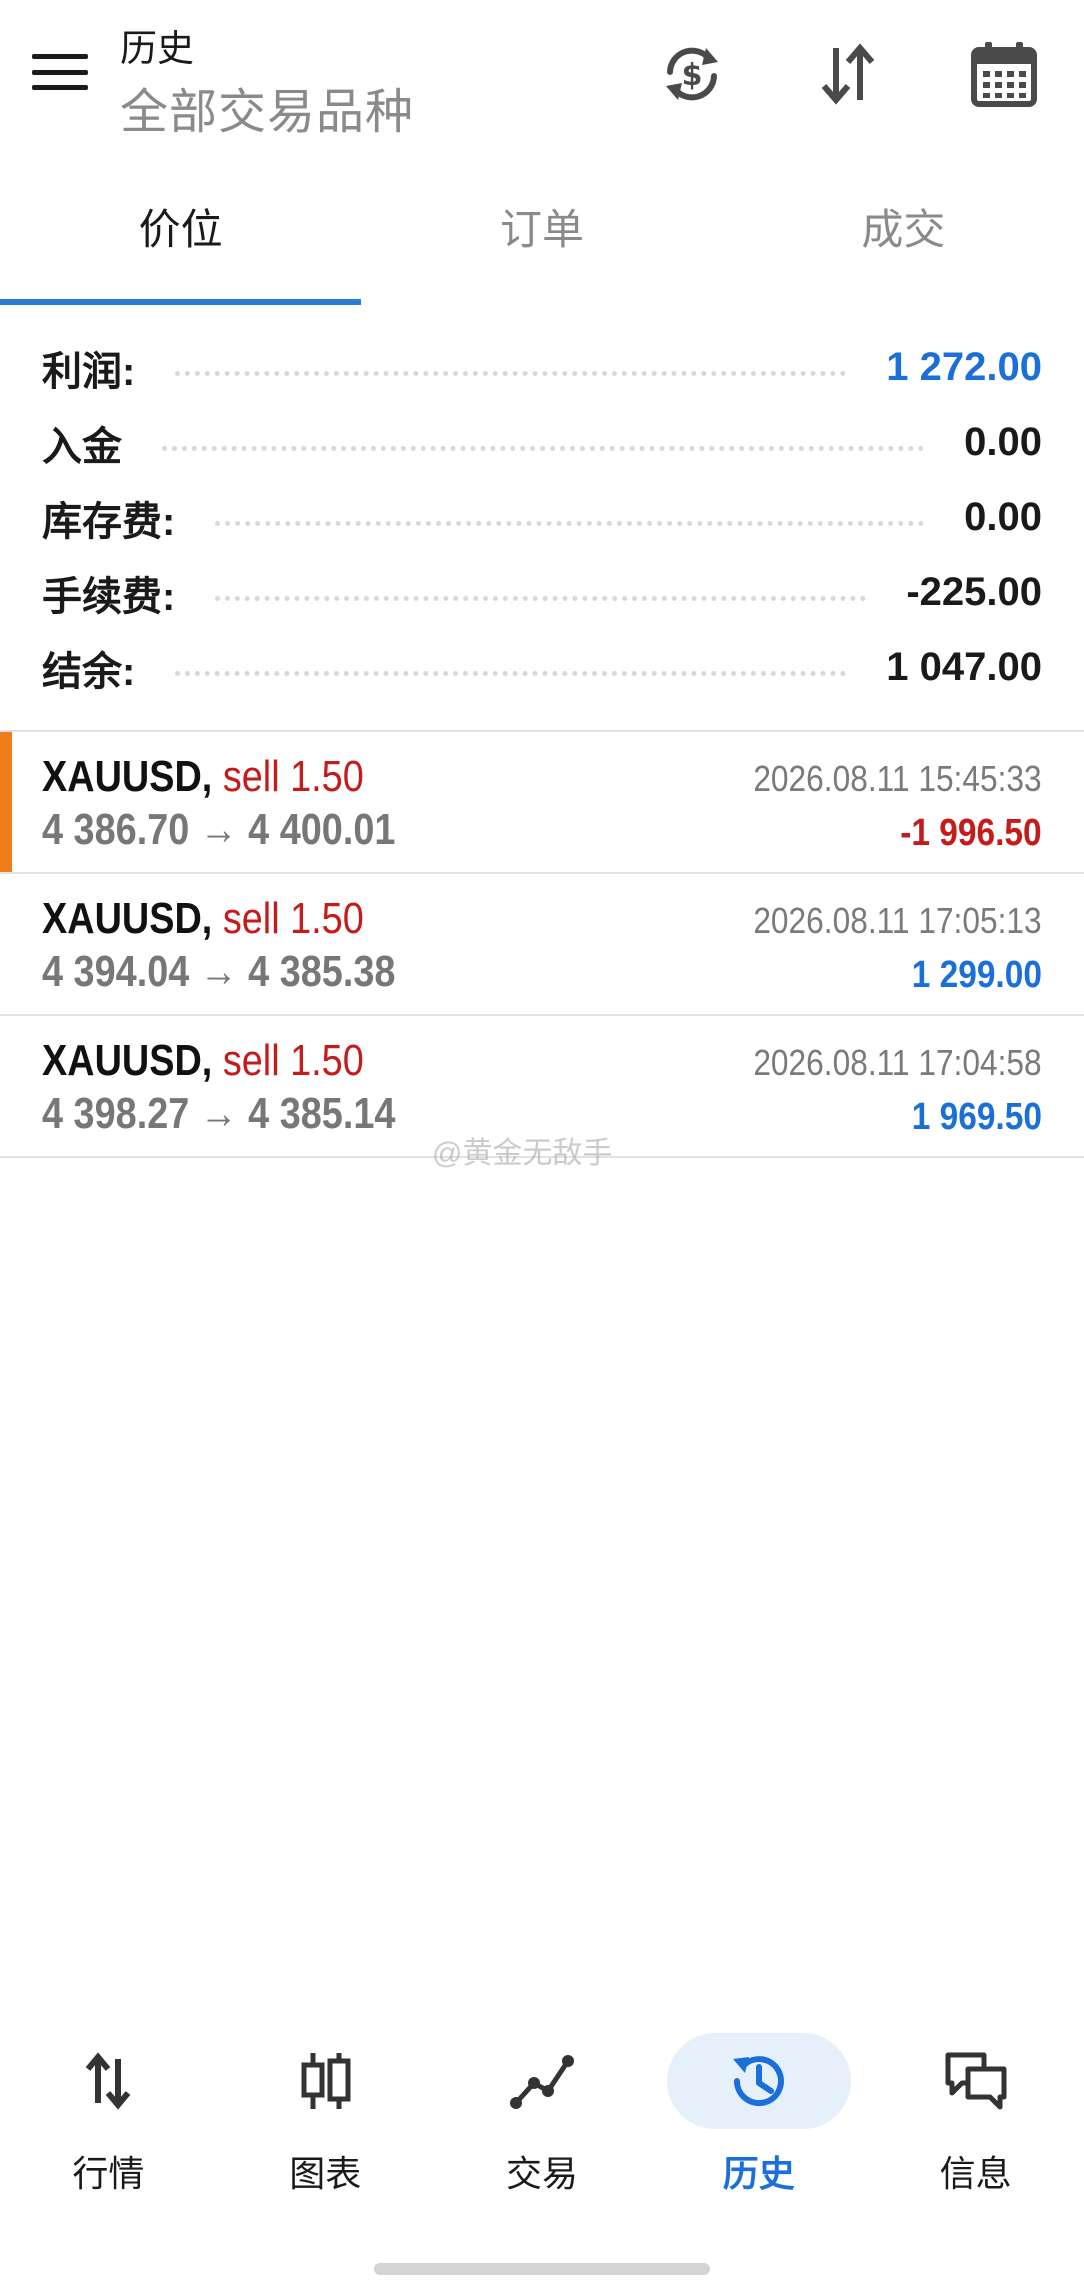 This screenshot has height=2293, width=1084. I want to click on trade-profit: -1 996.50, so click(971, 833).